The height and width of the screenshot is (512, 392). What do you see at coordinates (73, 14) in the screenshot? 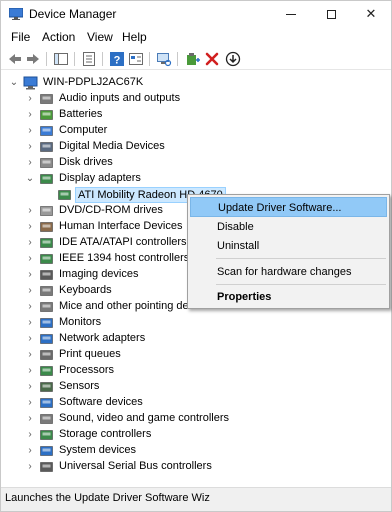
I see `window-title: Device Manager` at bounding box center [73, 14].